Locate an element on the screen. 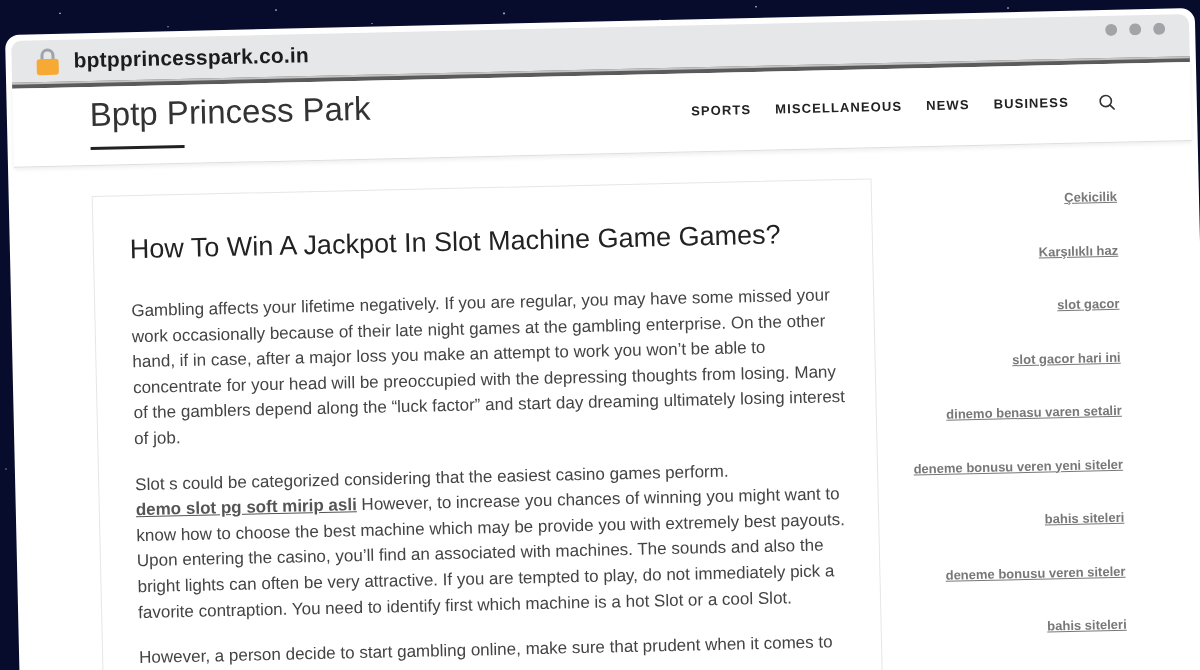  article-paragraph: Gambling affects your lifetime negatively. If you are regular, you may have some missed your work occasionally because of their late night games at the gambling enterprise. On the other hand, if in case, after a major loss you make an attempt to work you won’t be able to concentrate for your head will be preoccupied with the depressing thoughts from losing. Many of the gamblers depend along the “luck factor” and start day dreaming ultimately losing interest of job. is located at coordinates (489, 367).